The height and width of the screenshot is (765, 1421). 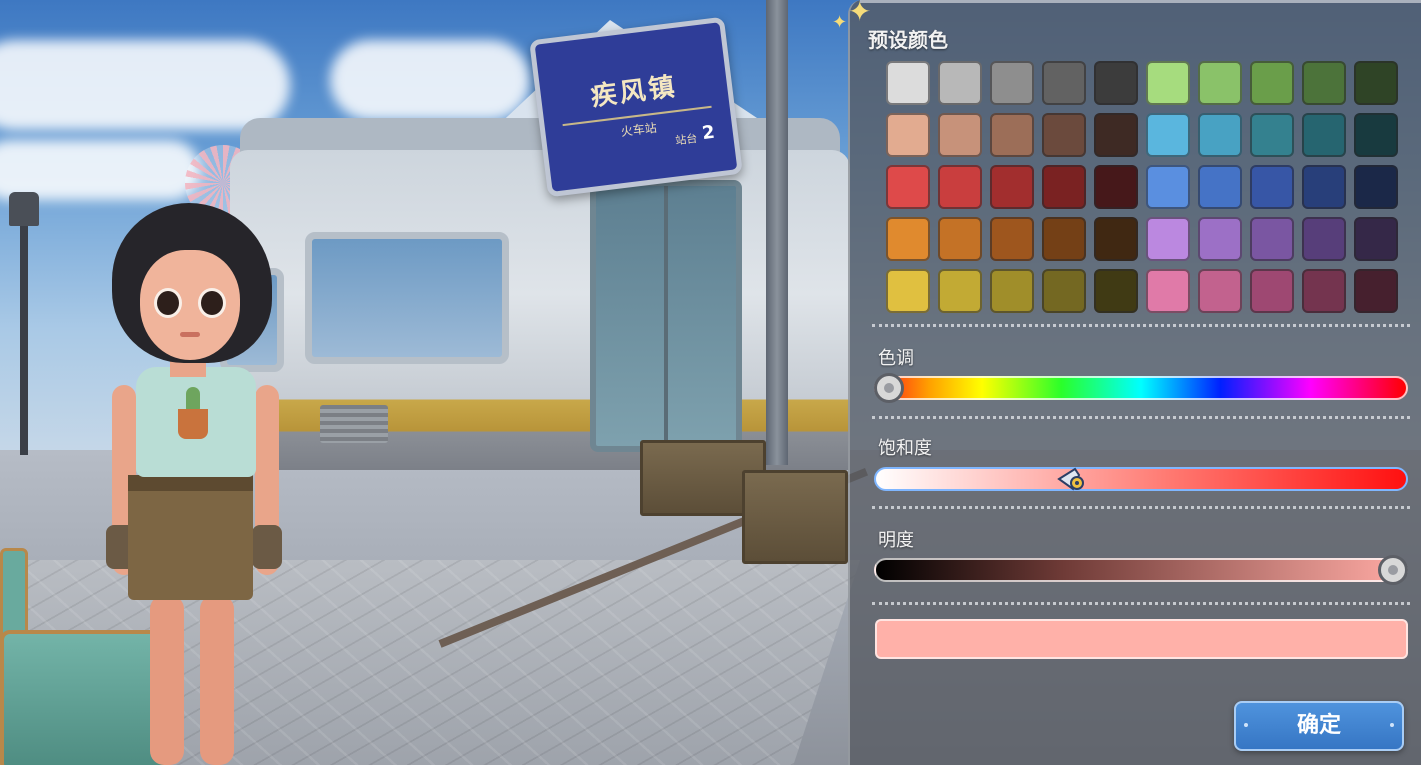 I want to click on character-face, so click(x=190, y=305).